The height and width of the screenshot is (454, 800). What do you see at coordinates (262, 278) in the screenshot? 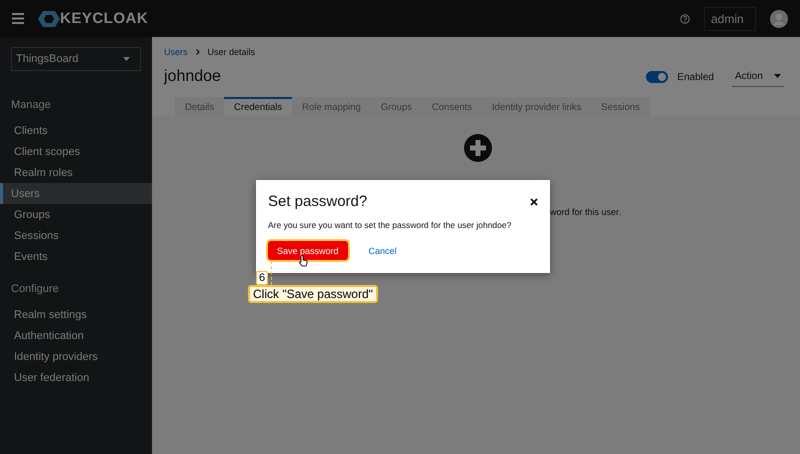
I see `step-number: 6` at bounding box center [262, 278].